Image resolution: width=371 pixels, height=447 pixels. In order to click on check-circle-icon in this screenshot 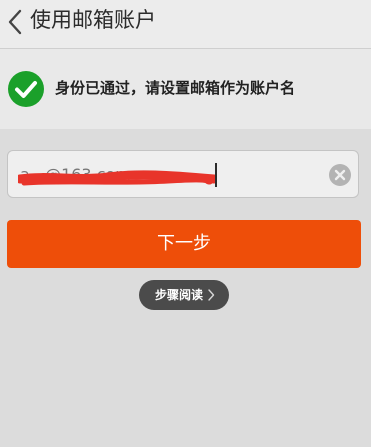, I will do `click(26, 89)`.